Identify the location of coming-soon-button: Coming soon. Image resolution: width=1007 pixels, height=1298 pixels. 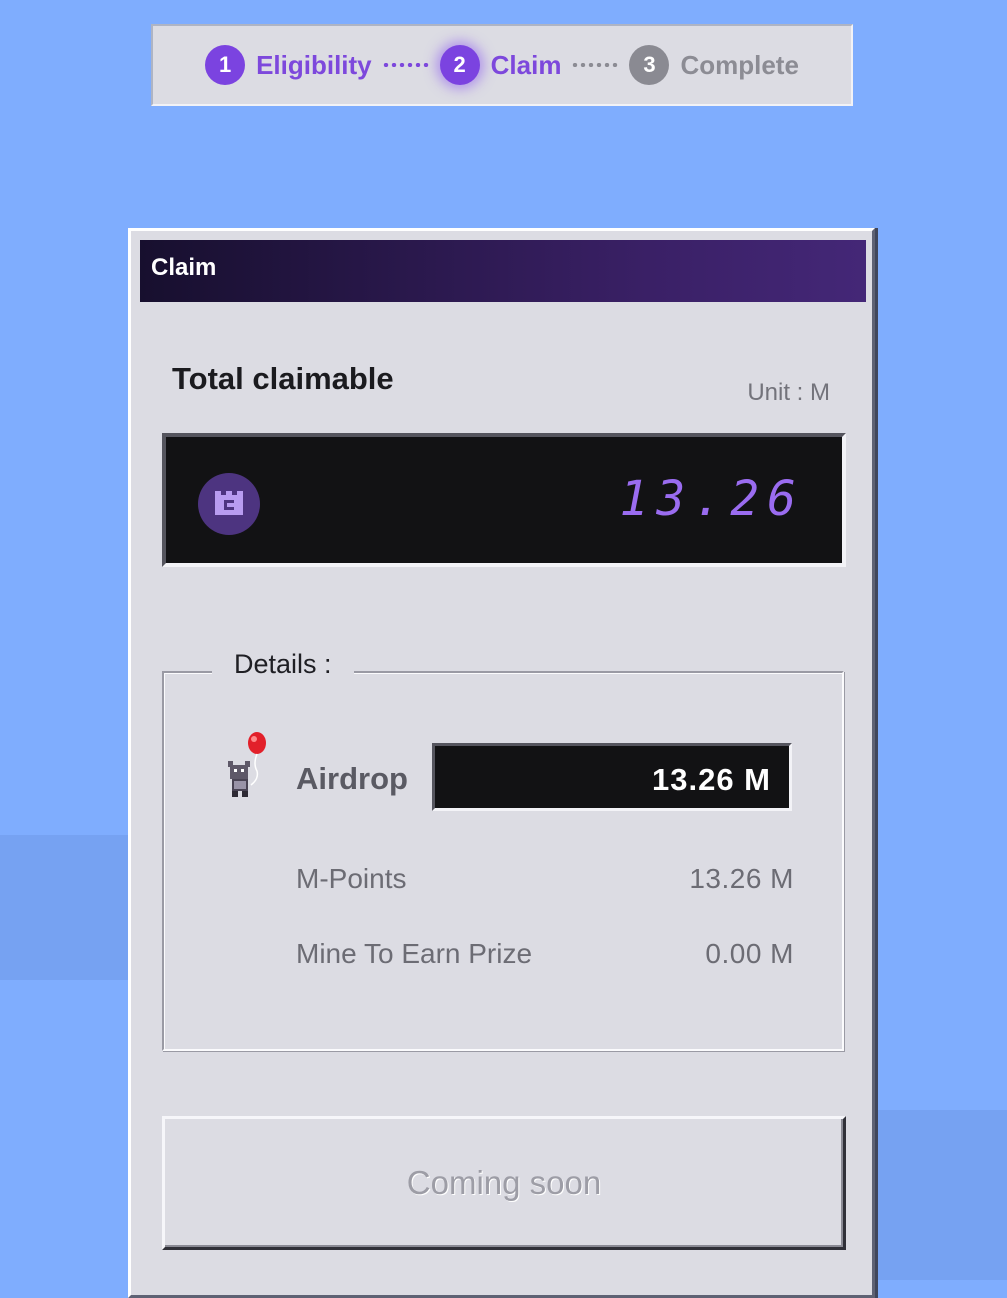
(504, 1183).